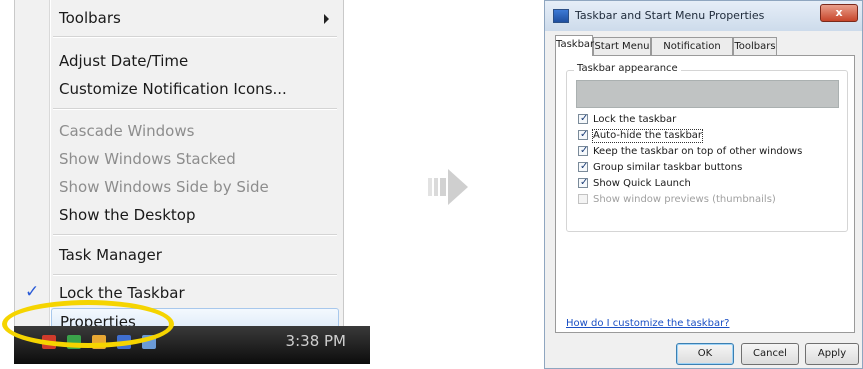  What do you see at coordinates (642, 183) in the screenshot?
I see `checkbox-label: Show Quick Launch` at bounding box center [642, 183].